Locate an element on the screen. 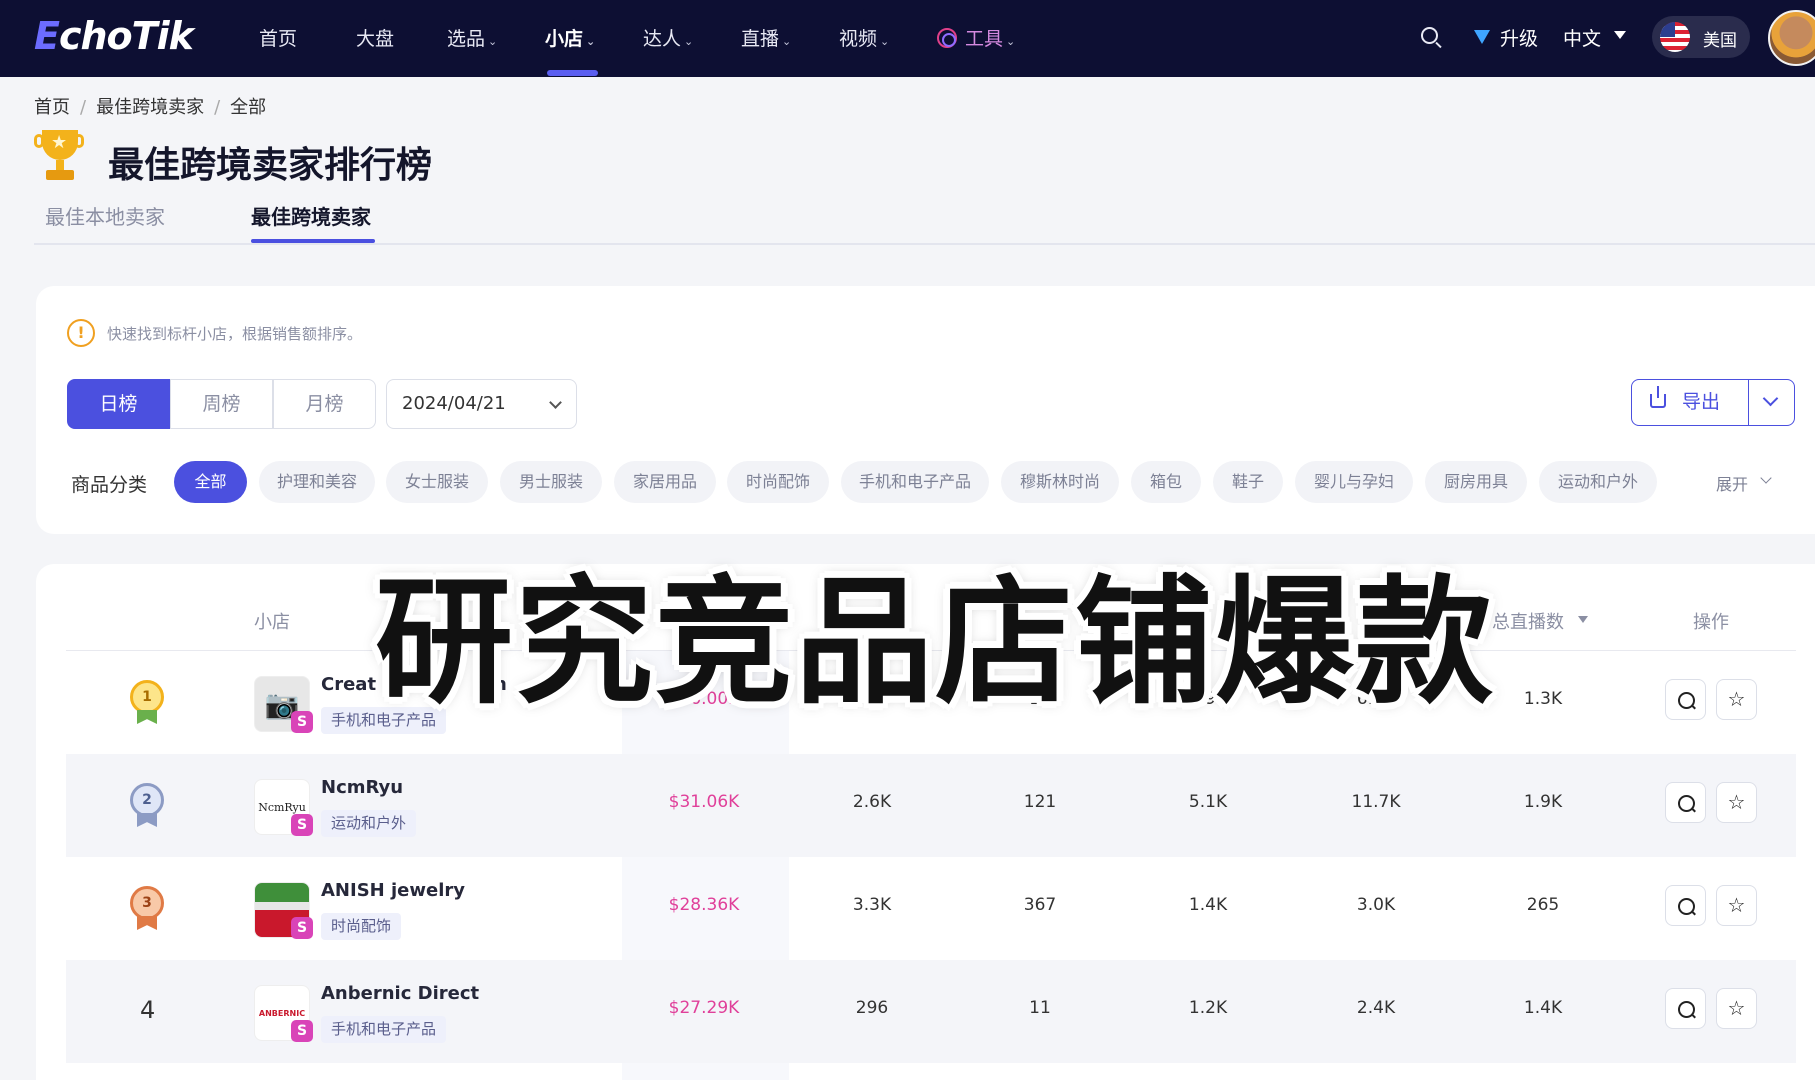 The image size is (1815, 1080). category-chip-shoes: 鞋子 is located at coordinates (1248, 482).